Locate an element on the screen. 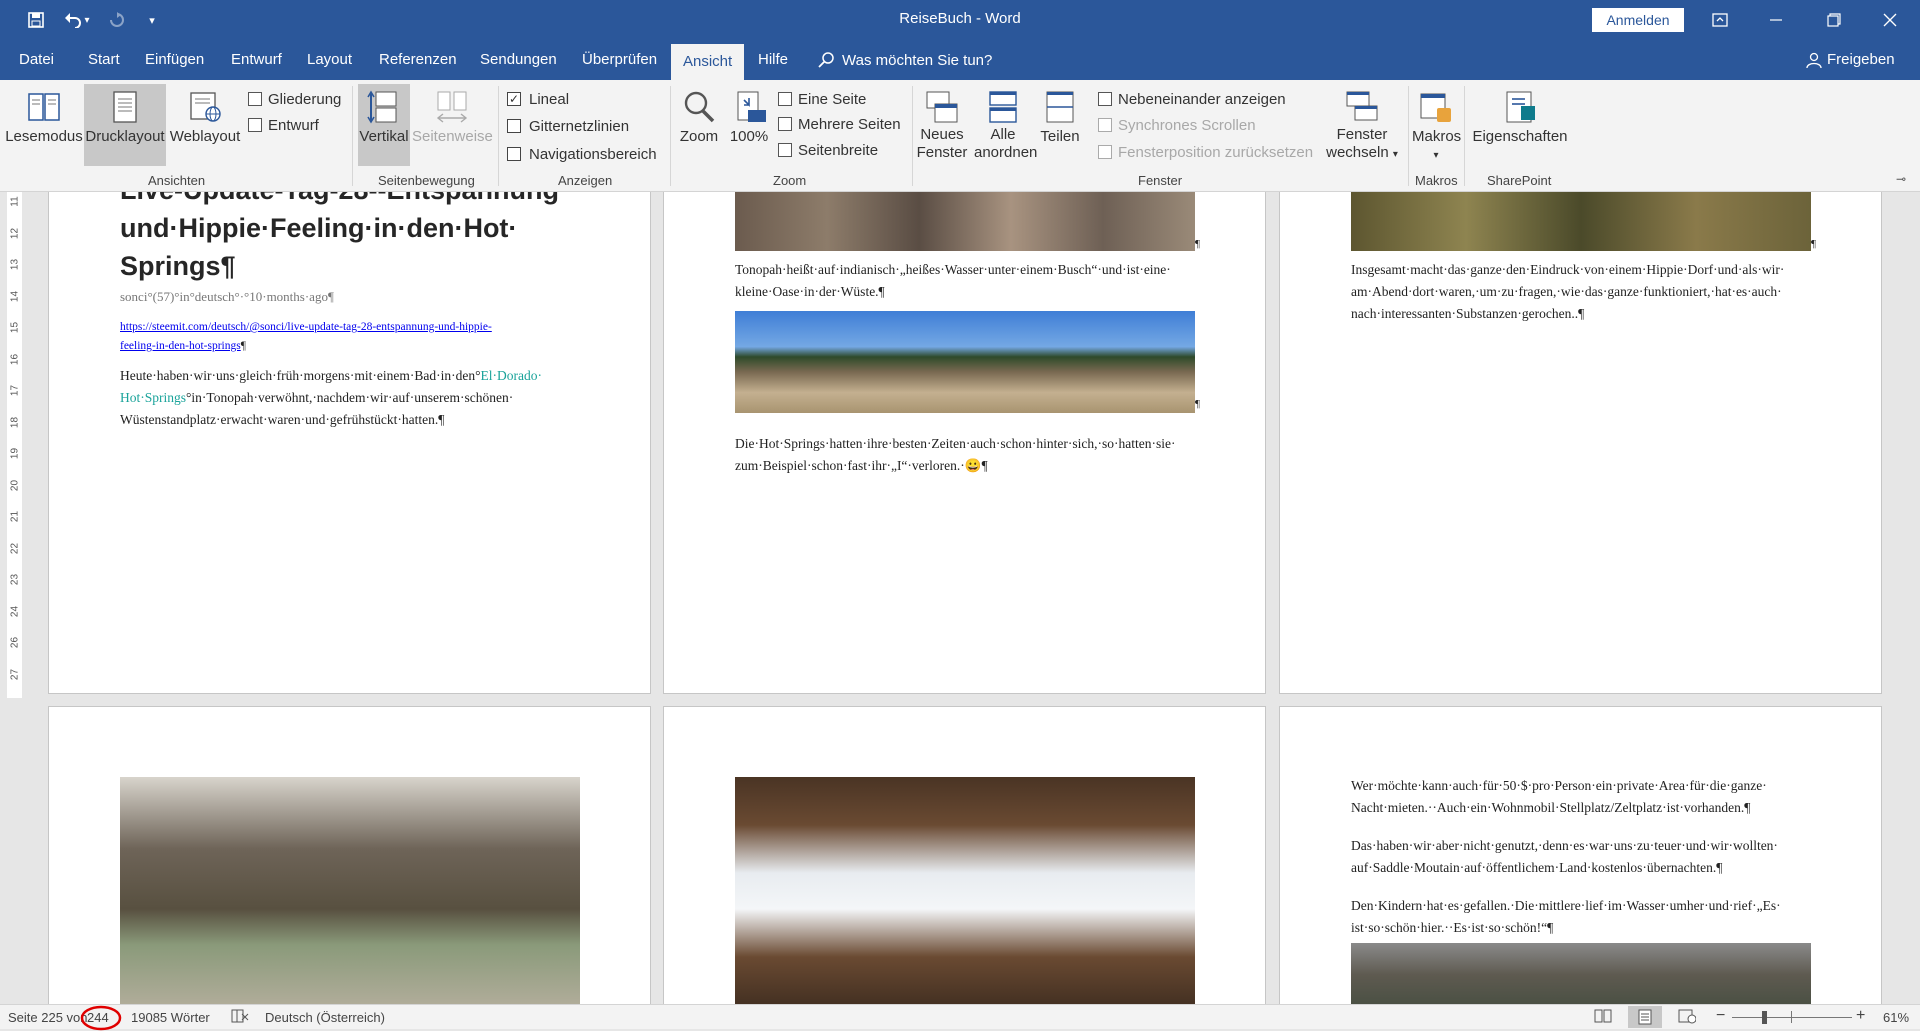  el-dorado-link: El·Dorado· is located at coordinates (511, 375).